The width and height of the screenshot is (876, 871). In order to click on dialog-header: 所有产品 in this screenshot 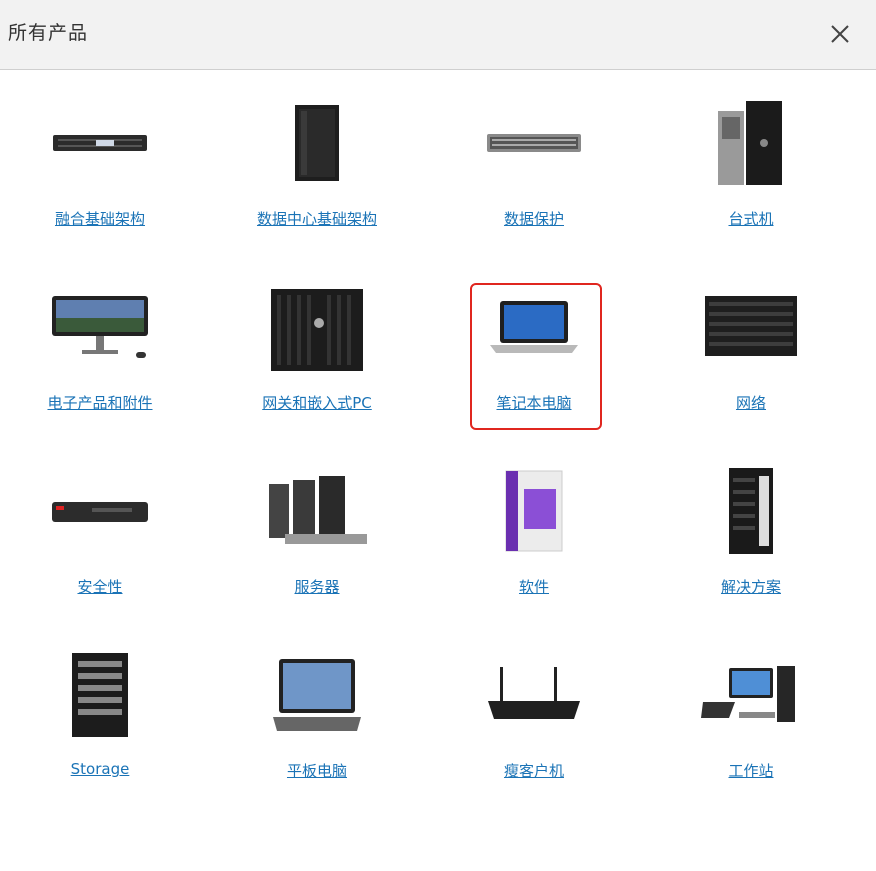, I will do `click(438, 35)`.